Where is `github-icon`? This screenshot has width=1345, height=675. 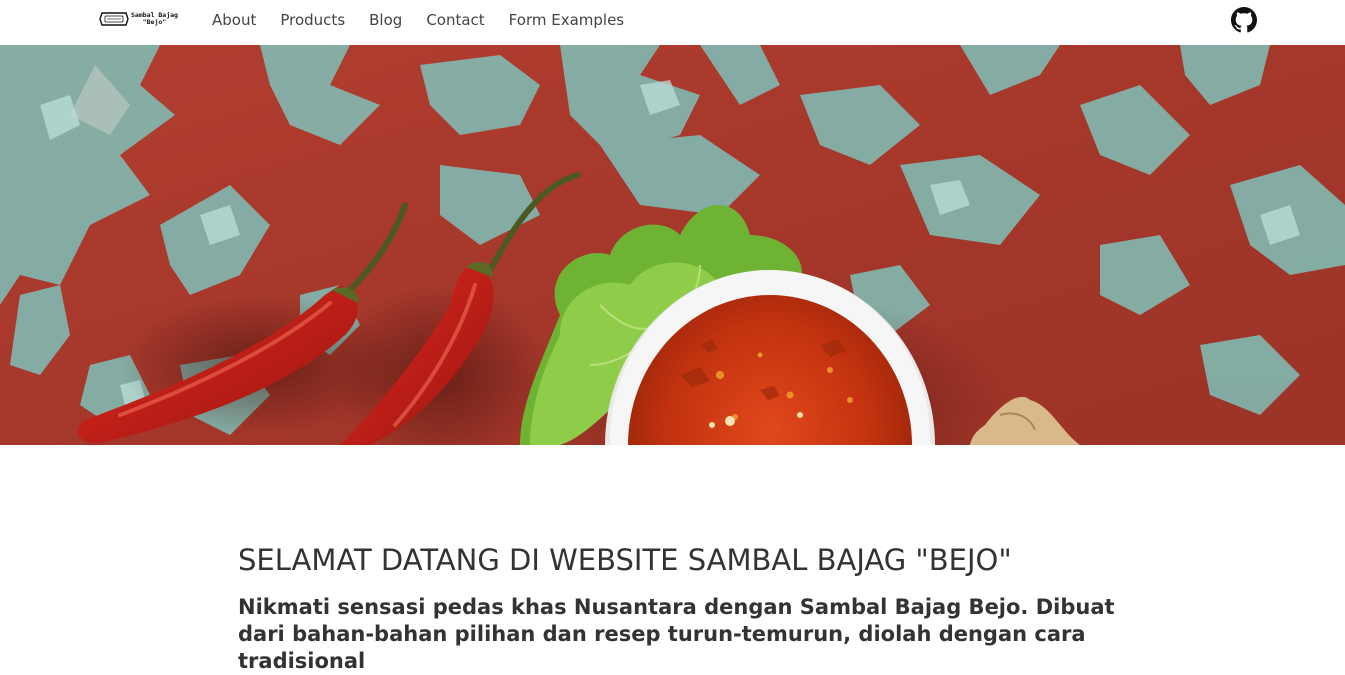
github-icon is located at coordinates (1244, 20).